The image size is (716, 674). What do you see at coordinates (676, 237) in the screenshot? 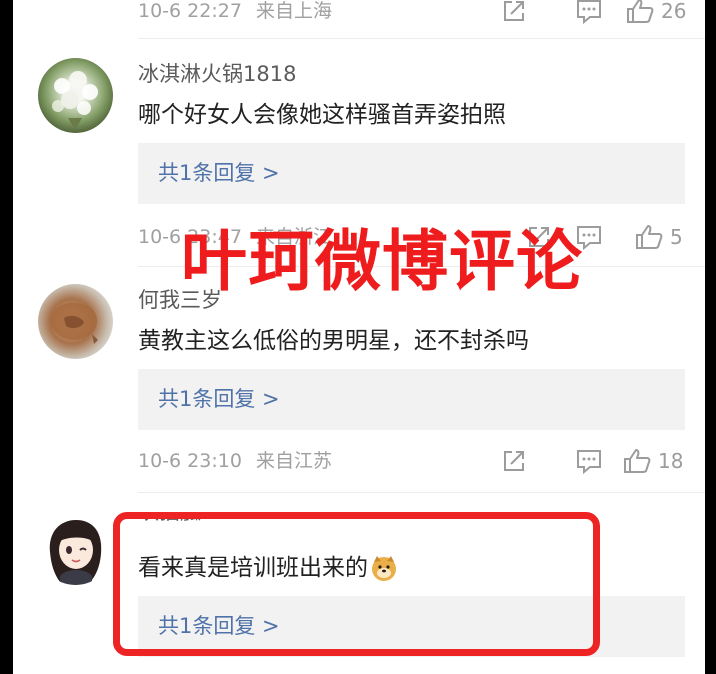
I see `like-count: 5` at bounding box center [676, 237].